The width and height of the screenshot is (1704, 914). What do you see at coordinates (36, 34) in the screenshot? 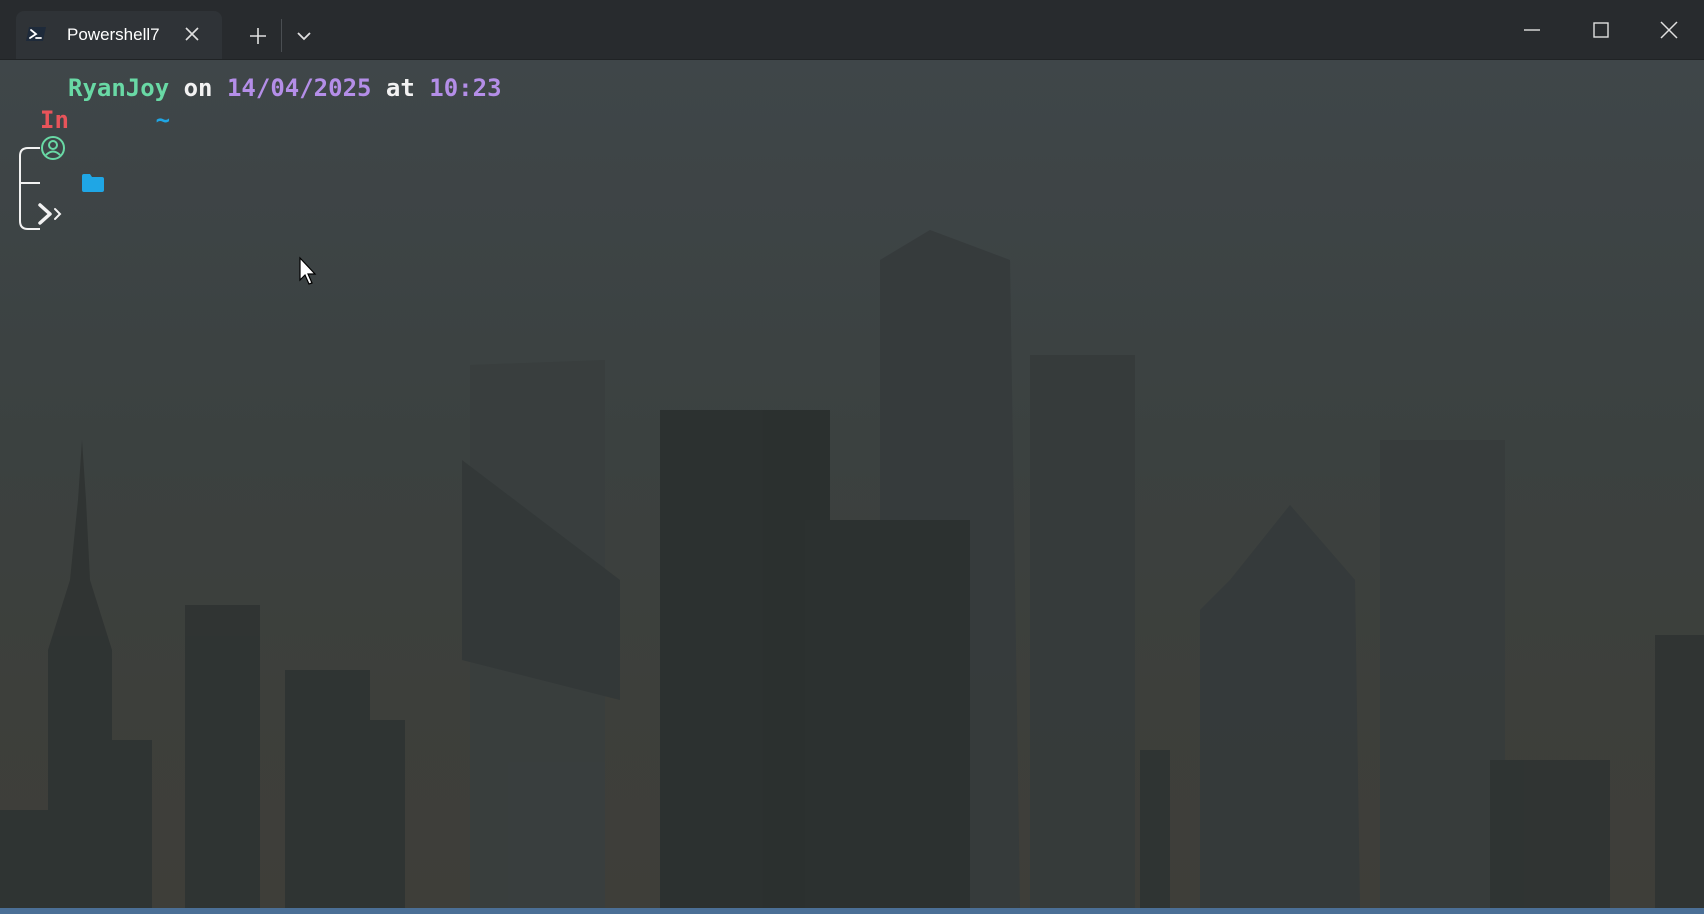
I see `powershell-icon` at bounding box center [36, 34].